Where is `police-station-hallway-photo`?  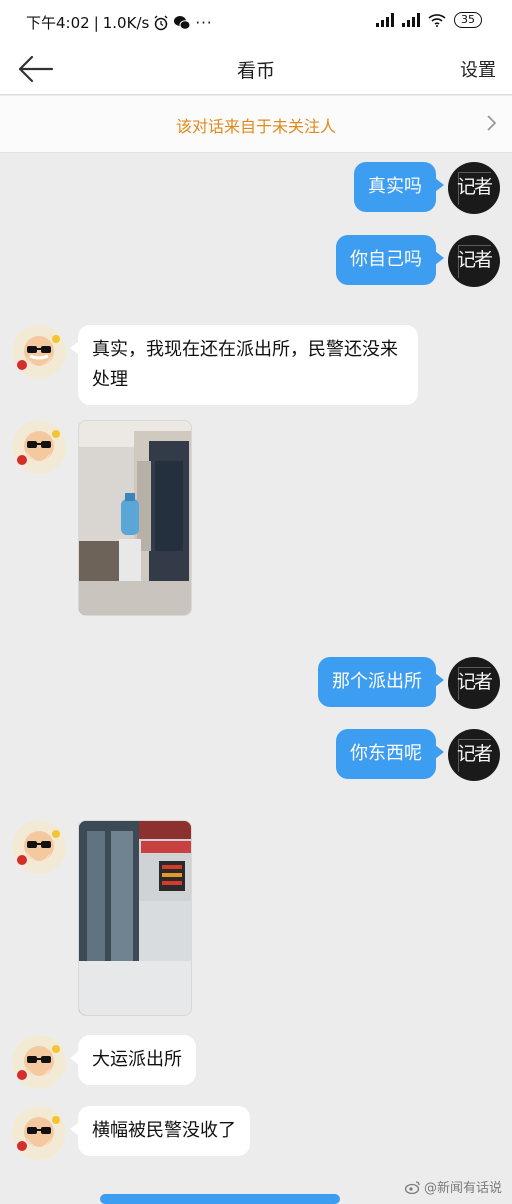 police-station-hallway-photo is located at coordinates (135, 518).